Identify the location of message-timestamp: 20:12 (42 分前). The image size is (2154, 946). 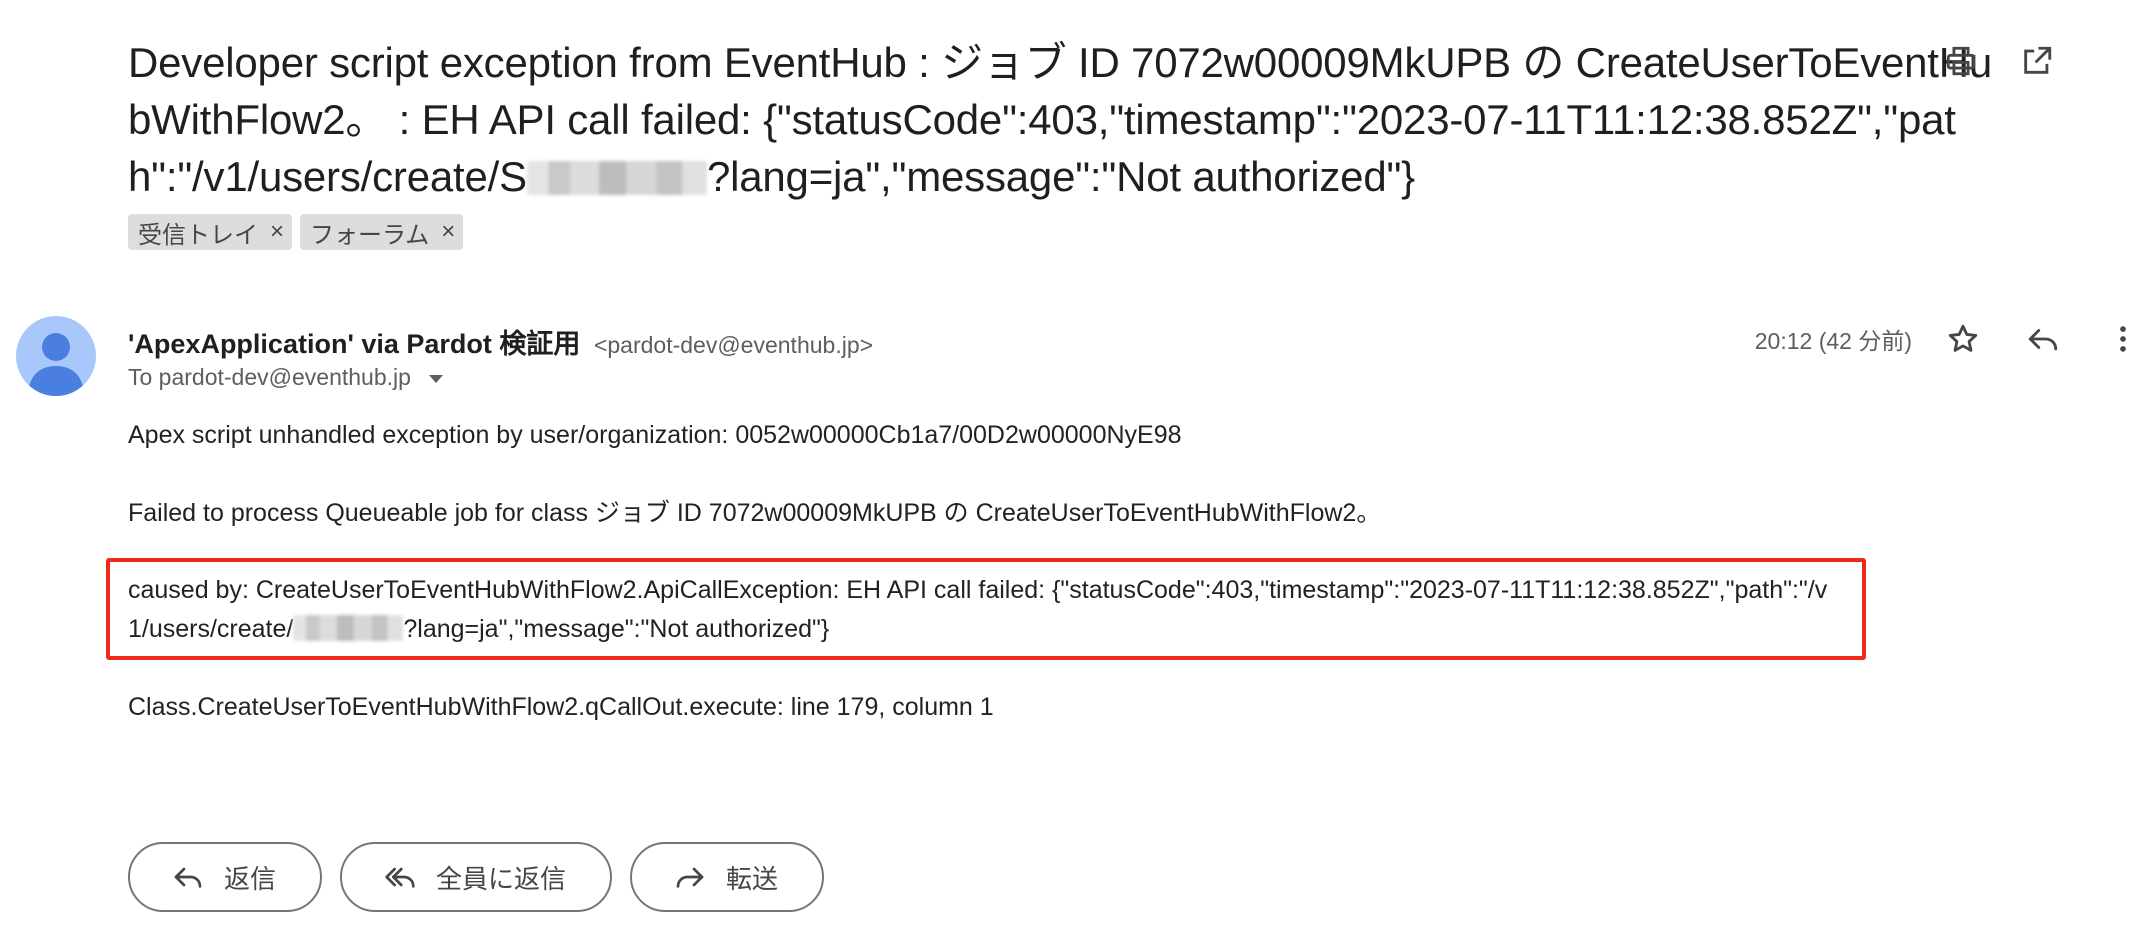
(1833, 341).